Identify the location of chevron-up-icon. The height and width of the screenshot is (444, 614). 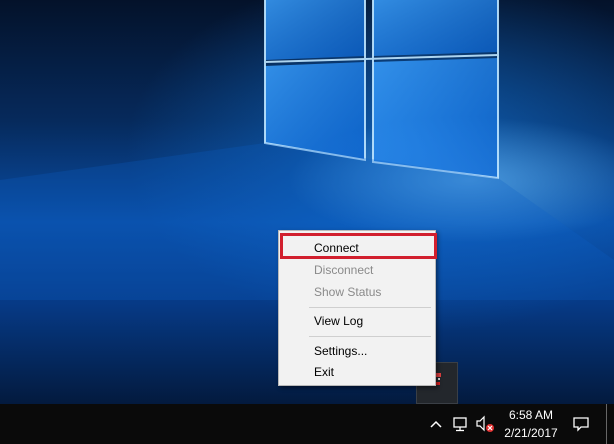
(436, 424).